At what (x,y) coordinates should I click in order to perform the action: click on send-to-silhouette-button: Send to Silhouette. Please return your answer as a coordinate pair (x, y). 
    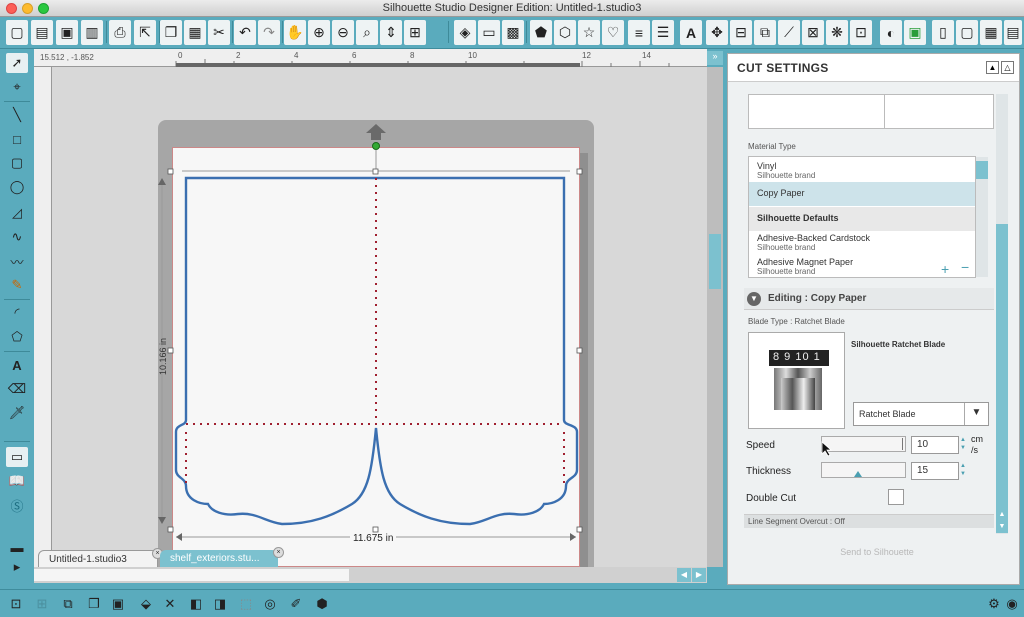
    Looking at the image, I should click on (877, 553).